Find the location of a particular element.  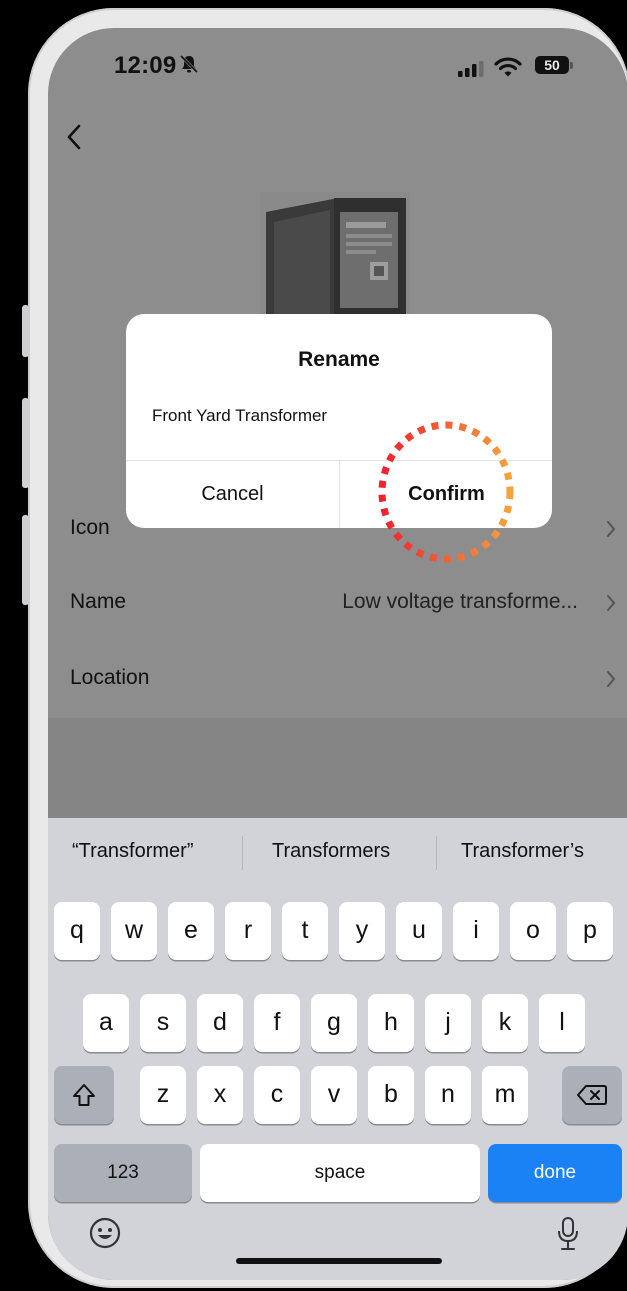

emoji-icon is located at coordinates (105, 1233).